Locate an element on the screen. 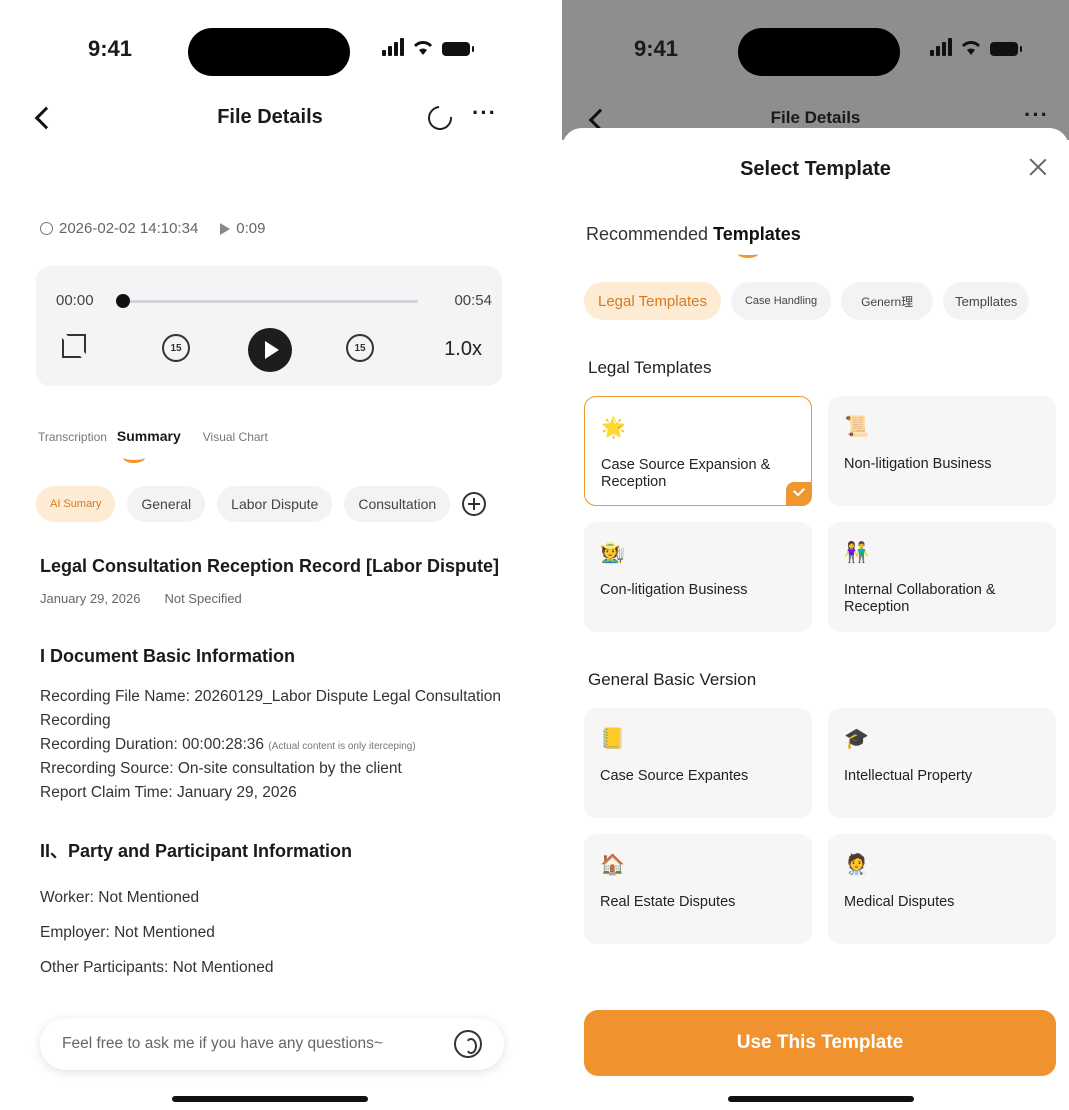 The height and width of the screenshot is (1110, 1069). playback-speed: 1.0x is located at coordinates (463, 349).